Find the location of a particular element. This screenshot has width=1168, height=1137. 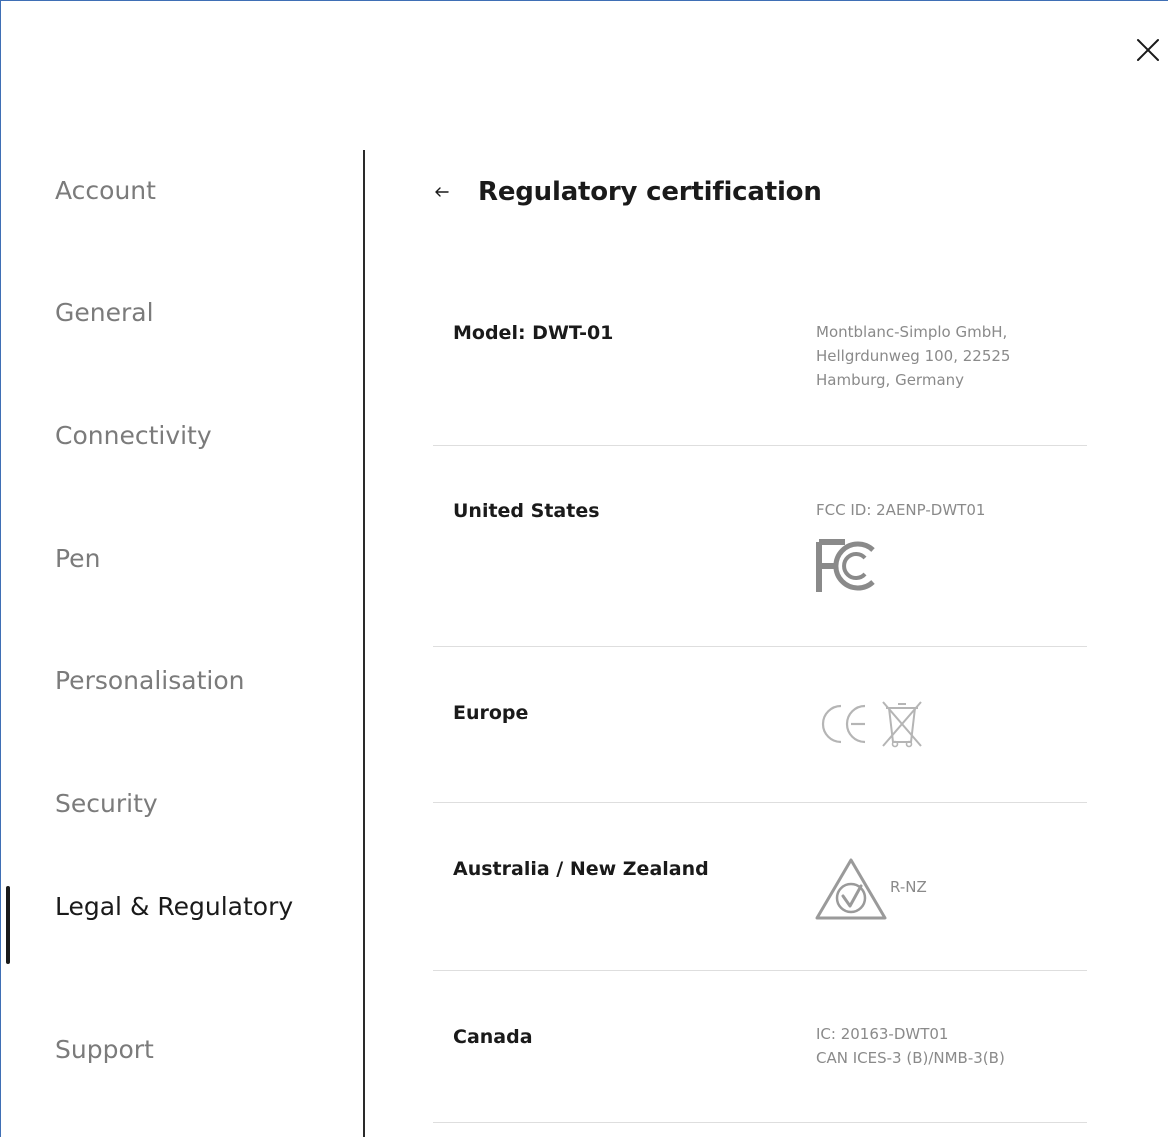

address-line: Hamburg, Germany is located at coordinates (890, 380).